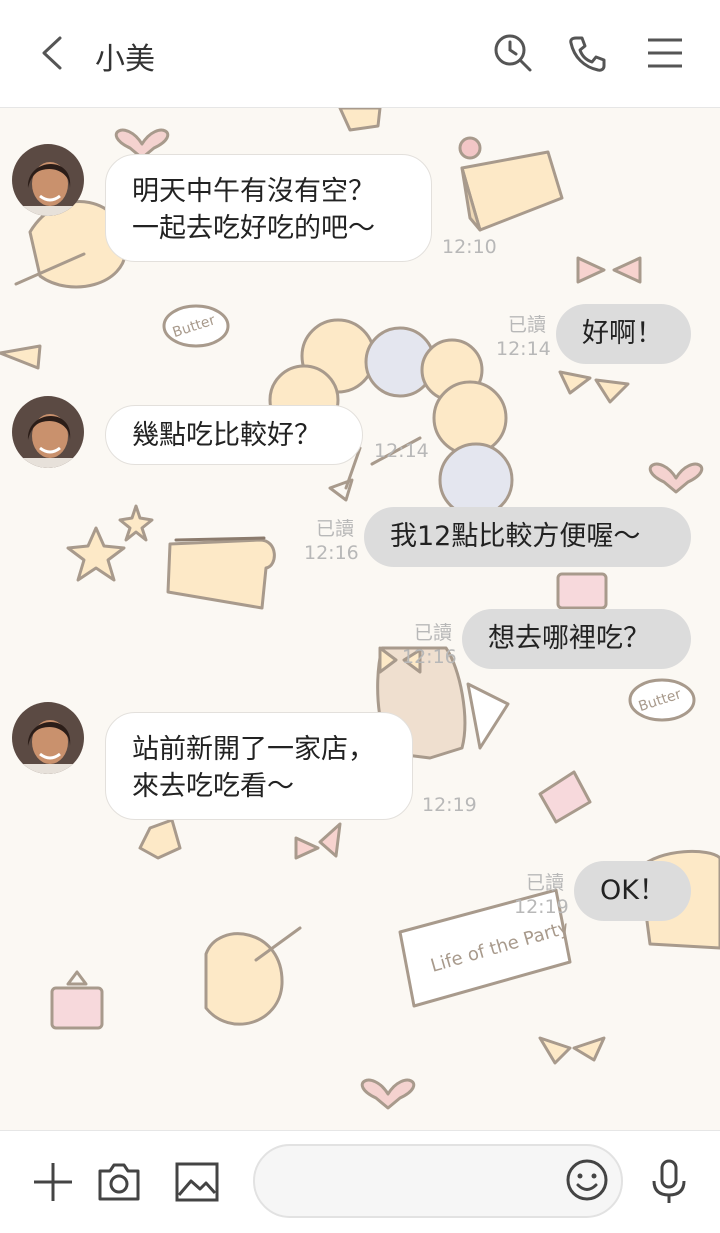 Image resolution: width=720 pixels, height=1233 pixels. I want to click on message-bubble-outgoing: OK！, so click(632, 891).